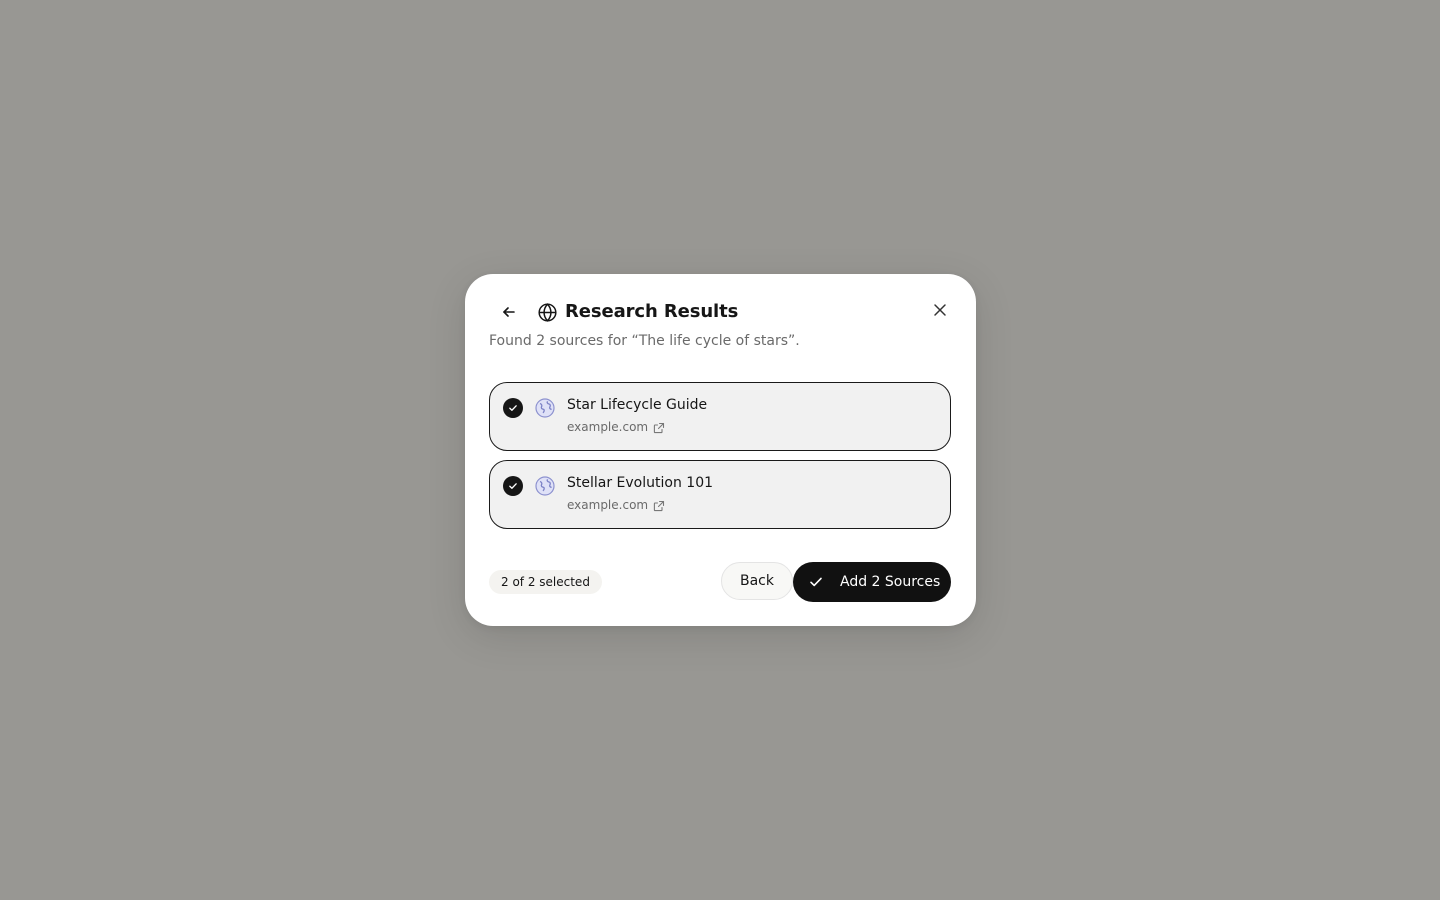 The height and width of the screenshot is (900, 1440). What do you see at coordinates (640, 483) in the screenshot?
I see `source-title: Stellar Evolution 101` at bounding box center [640, 483].